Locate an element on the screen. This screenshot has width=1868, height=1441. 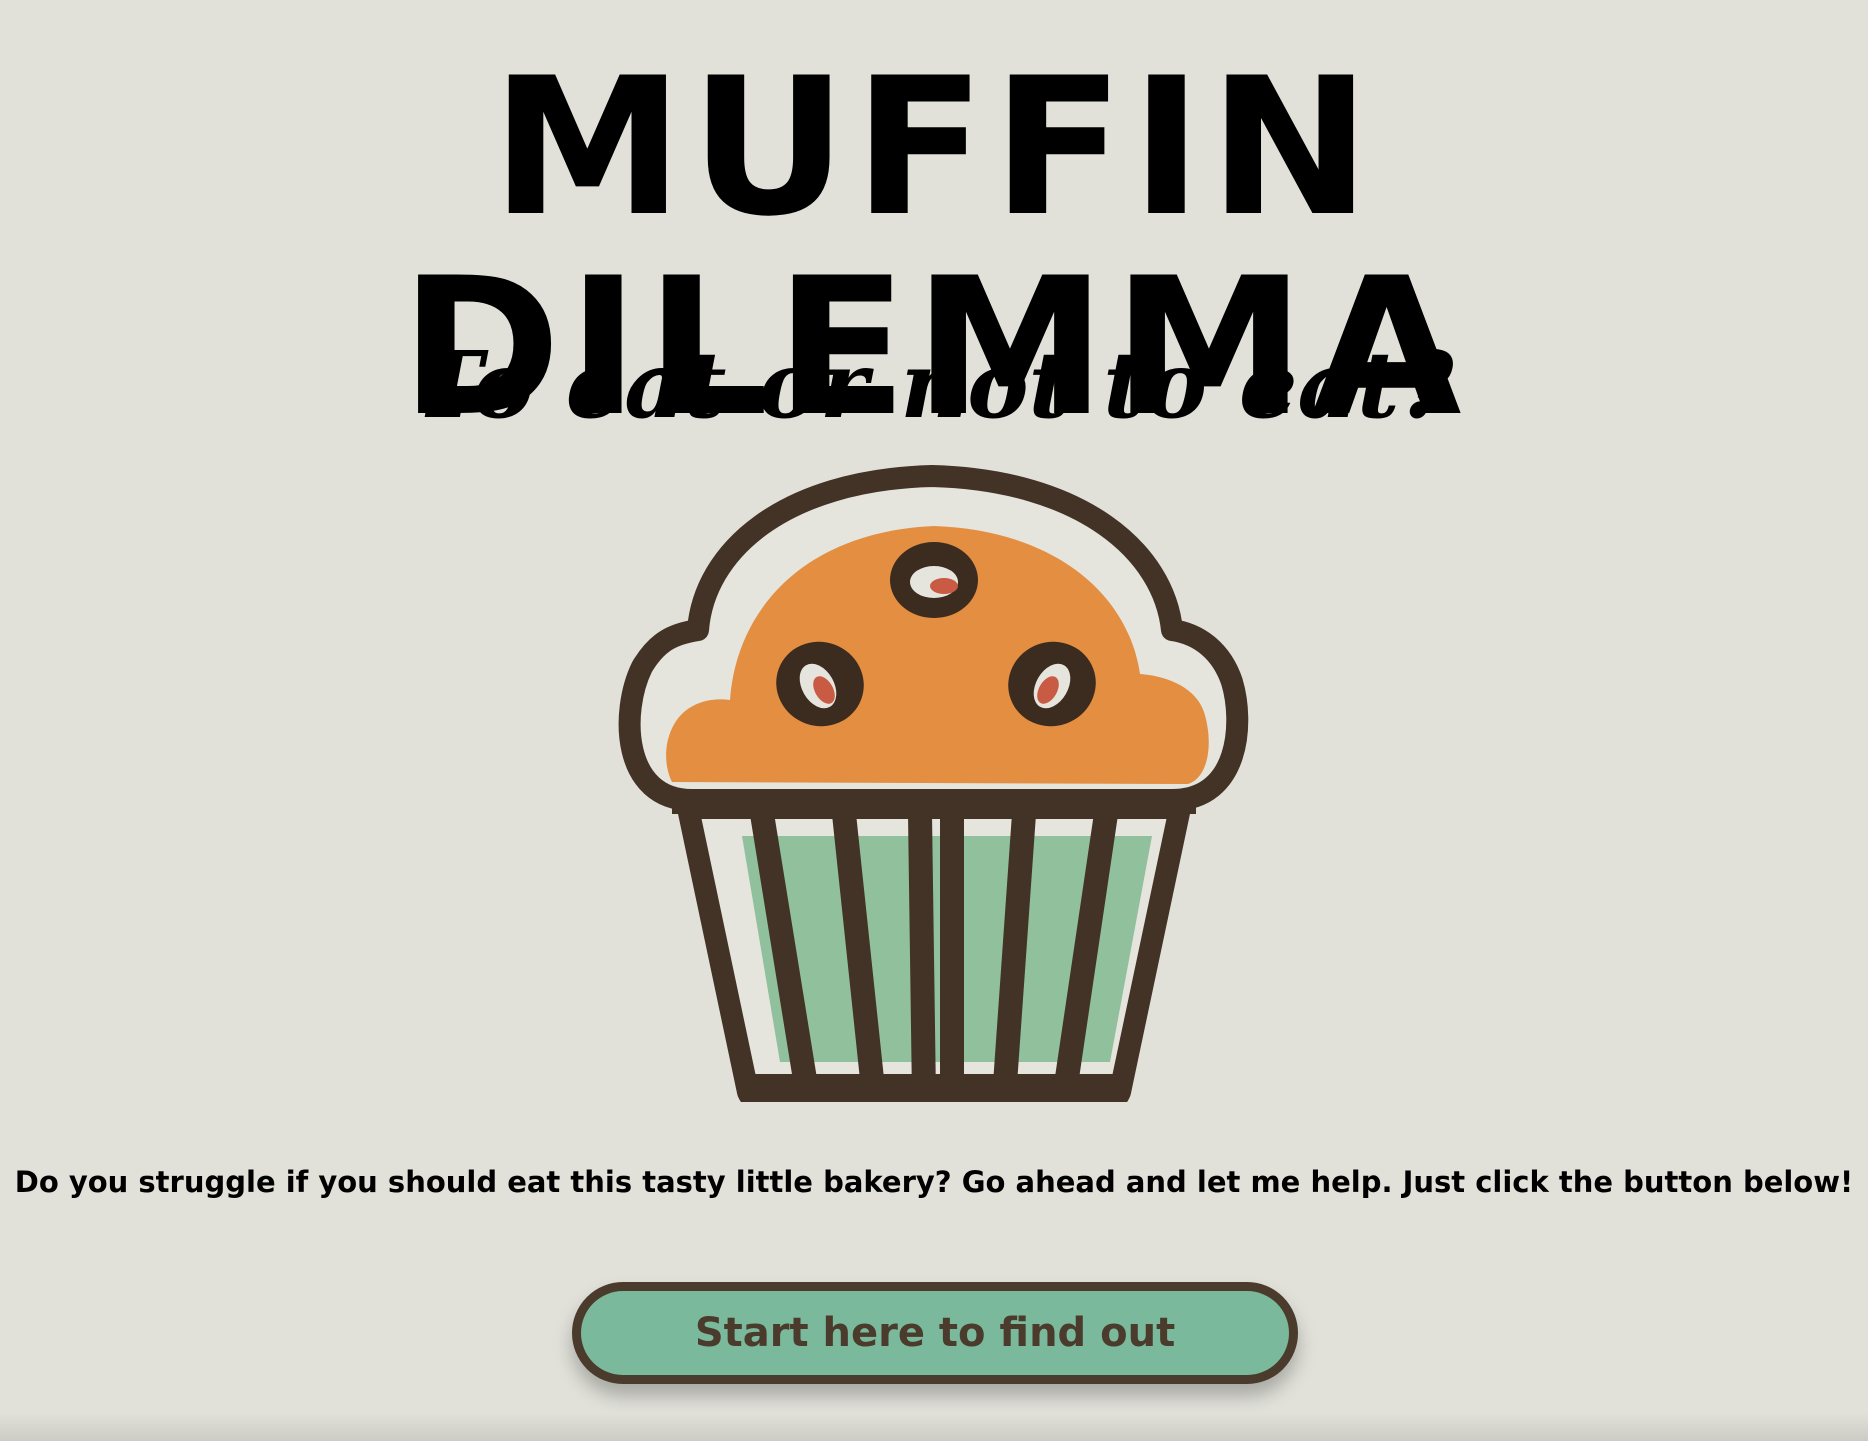
start-button: Start here to find out is located at coordinates (935, 1333).